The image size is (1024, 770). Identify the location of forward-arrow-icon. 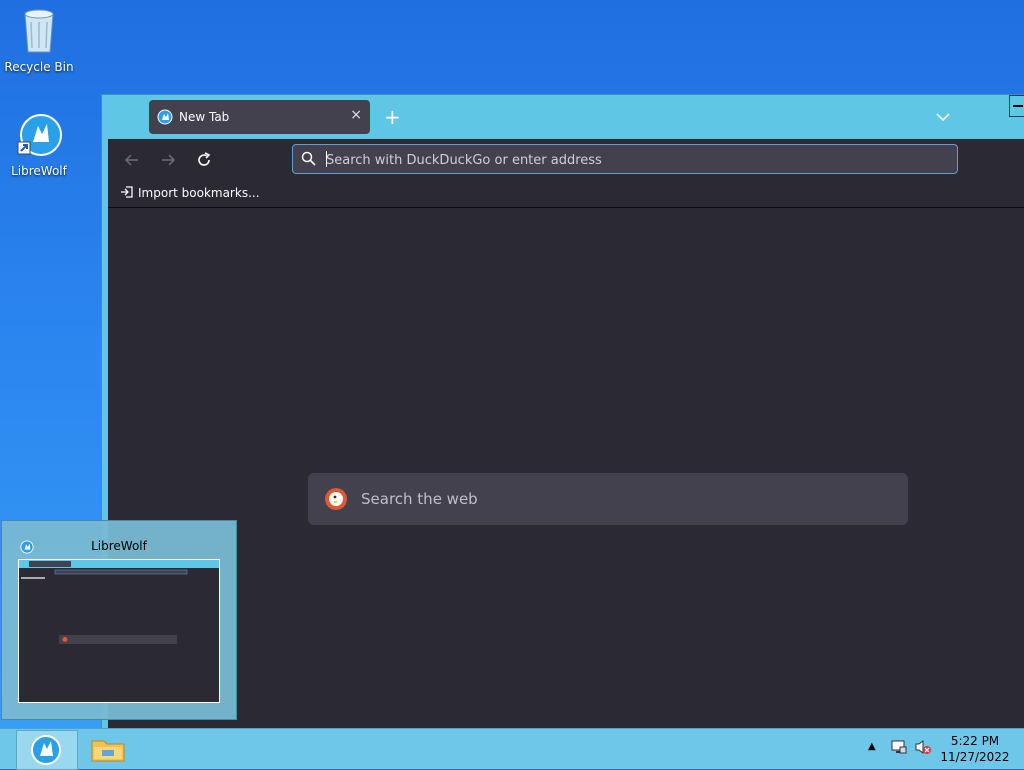
(168, 160).